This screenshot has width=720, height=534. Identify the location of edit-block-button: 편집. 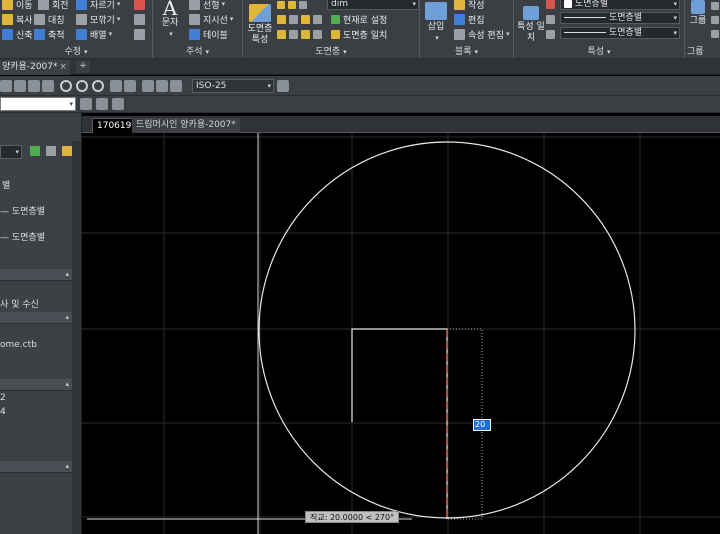
(469, 19).